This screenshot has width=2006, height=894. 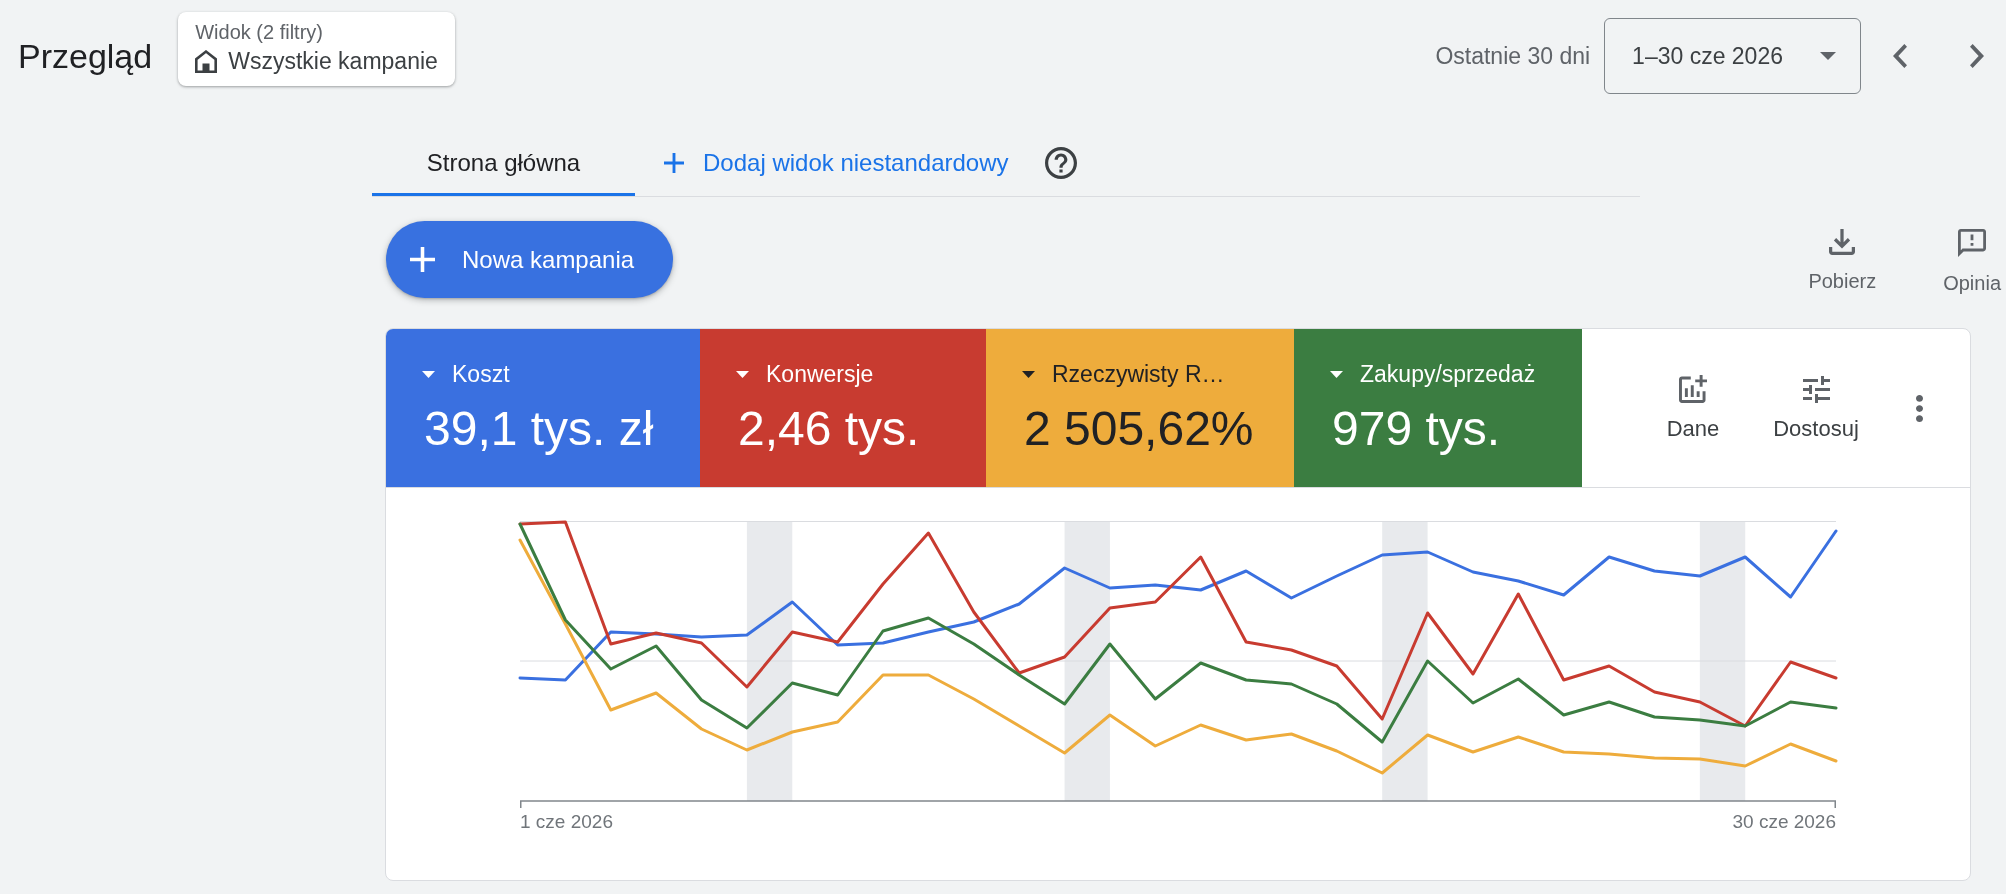 What do you see at coordinates (829, 429) in the screenshot?
I see `metric-value: 2,46 tys.` at bounding box center [829, 429].